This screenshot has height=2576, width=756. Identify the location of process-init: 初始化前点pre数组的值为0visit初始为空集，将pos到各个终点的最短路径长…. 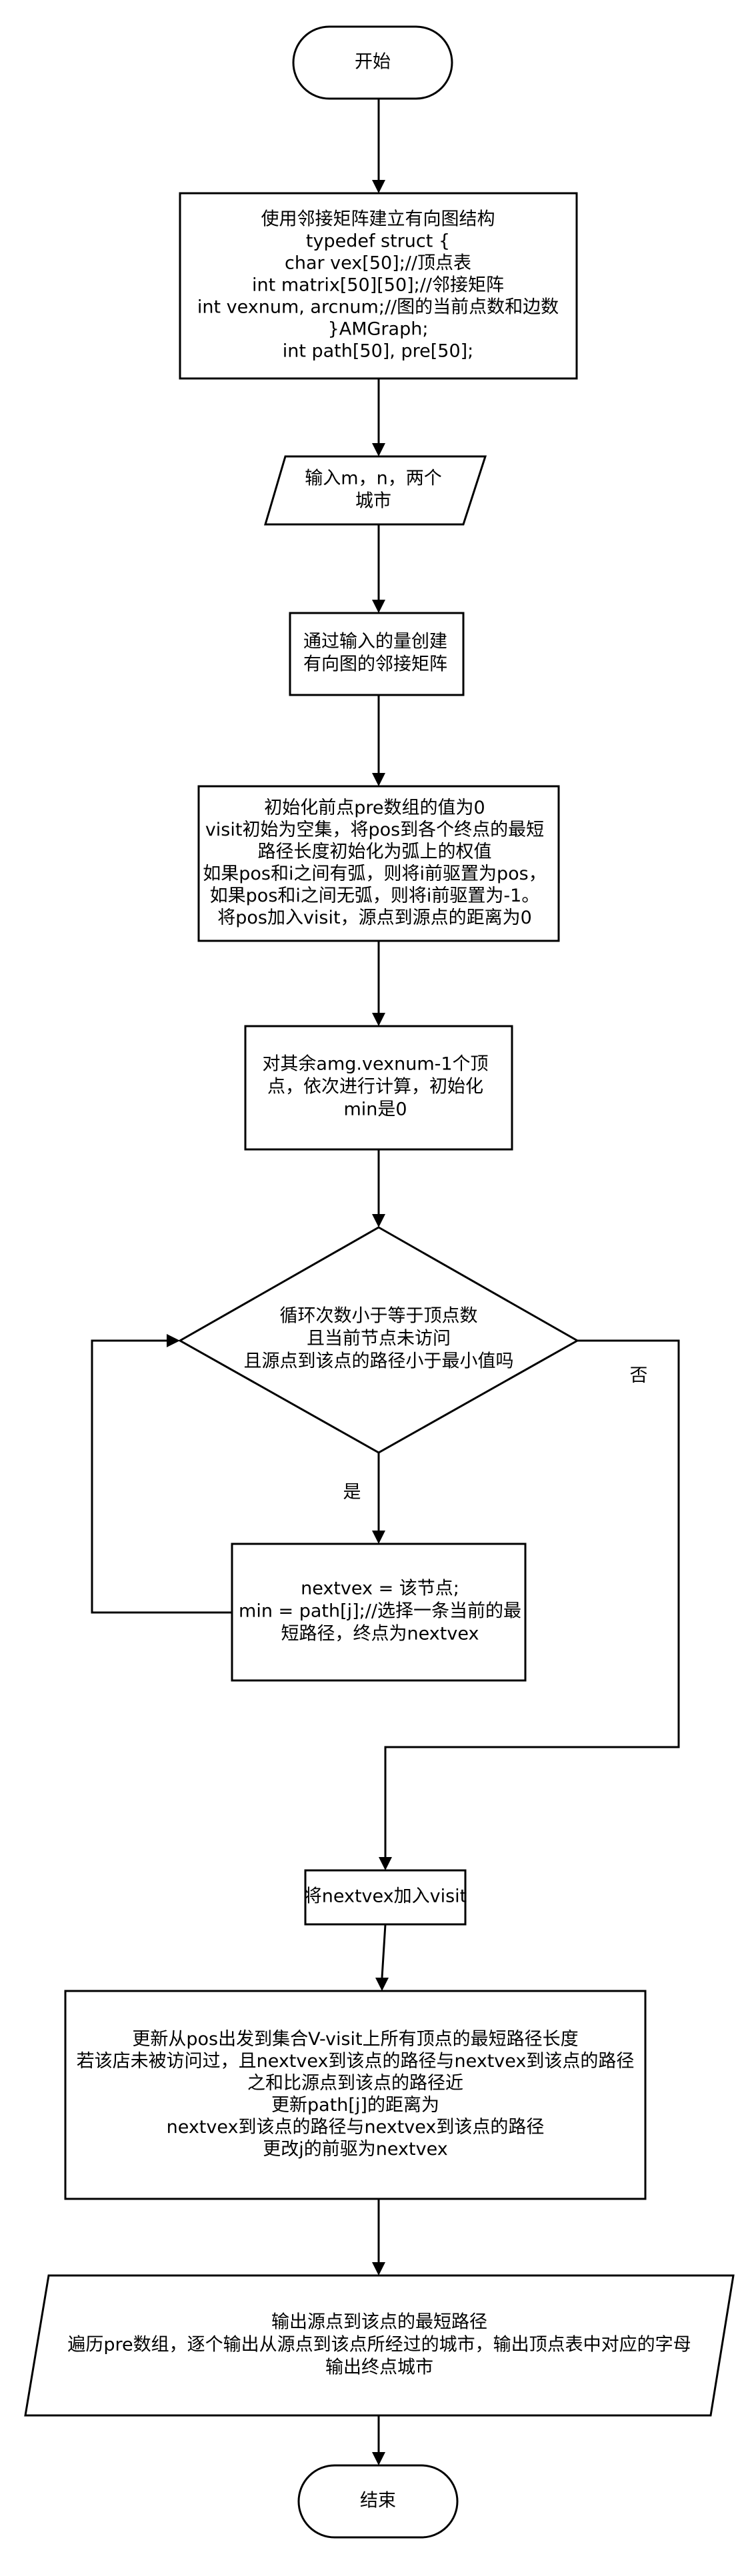
(378, 863).